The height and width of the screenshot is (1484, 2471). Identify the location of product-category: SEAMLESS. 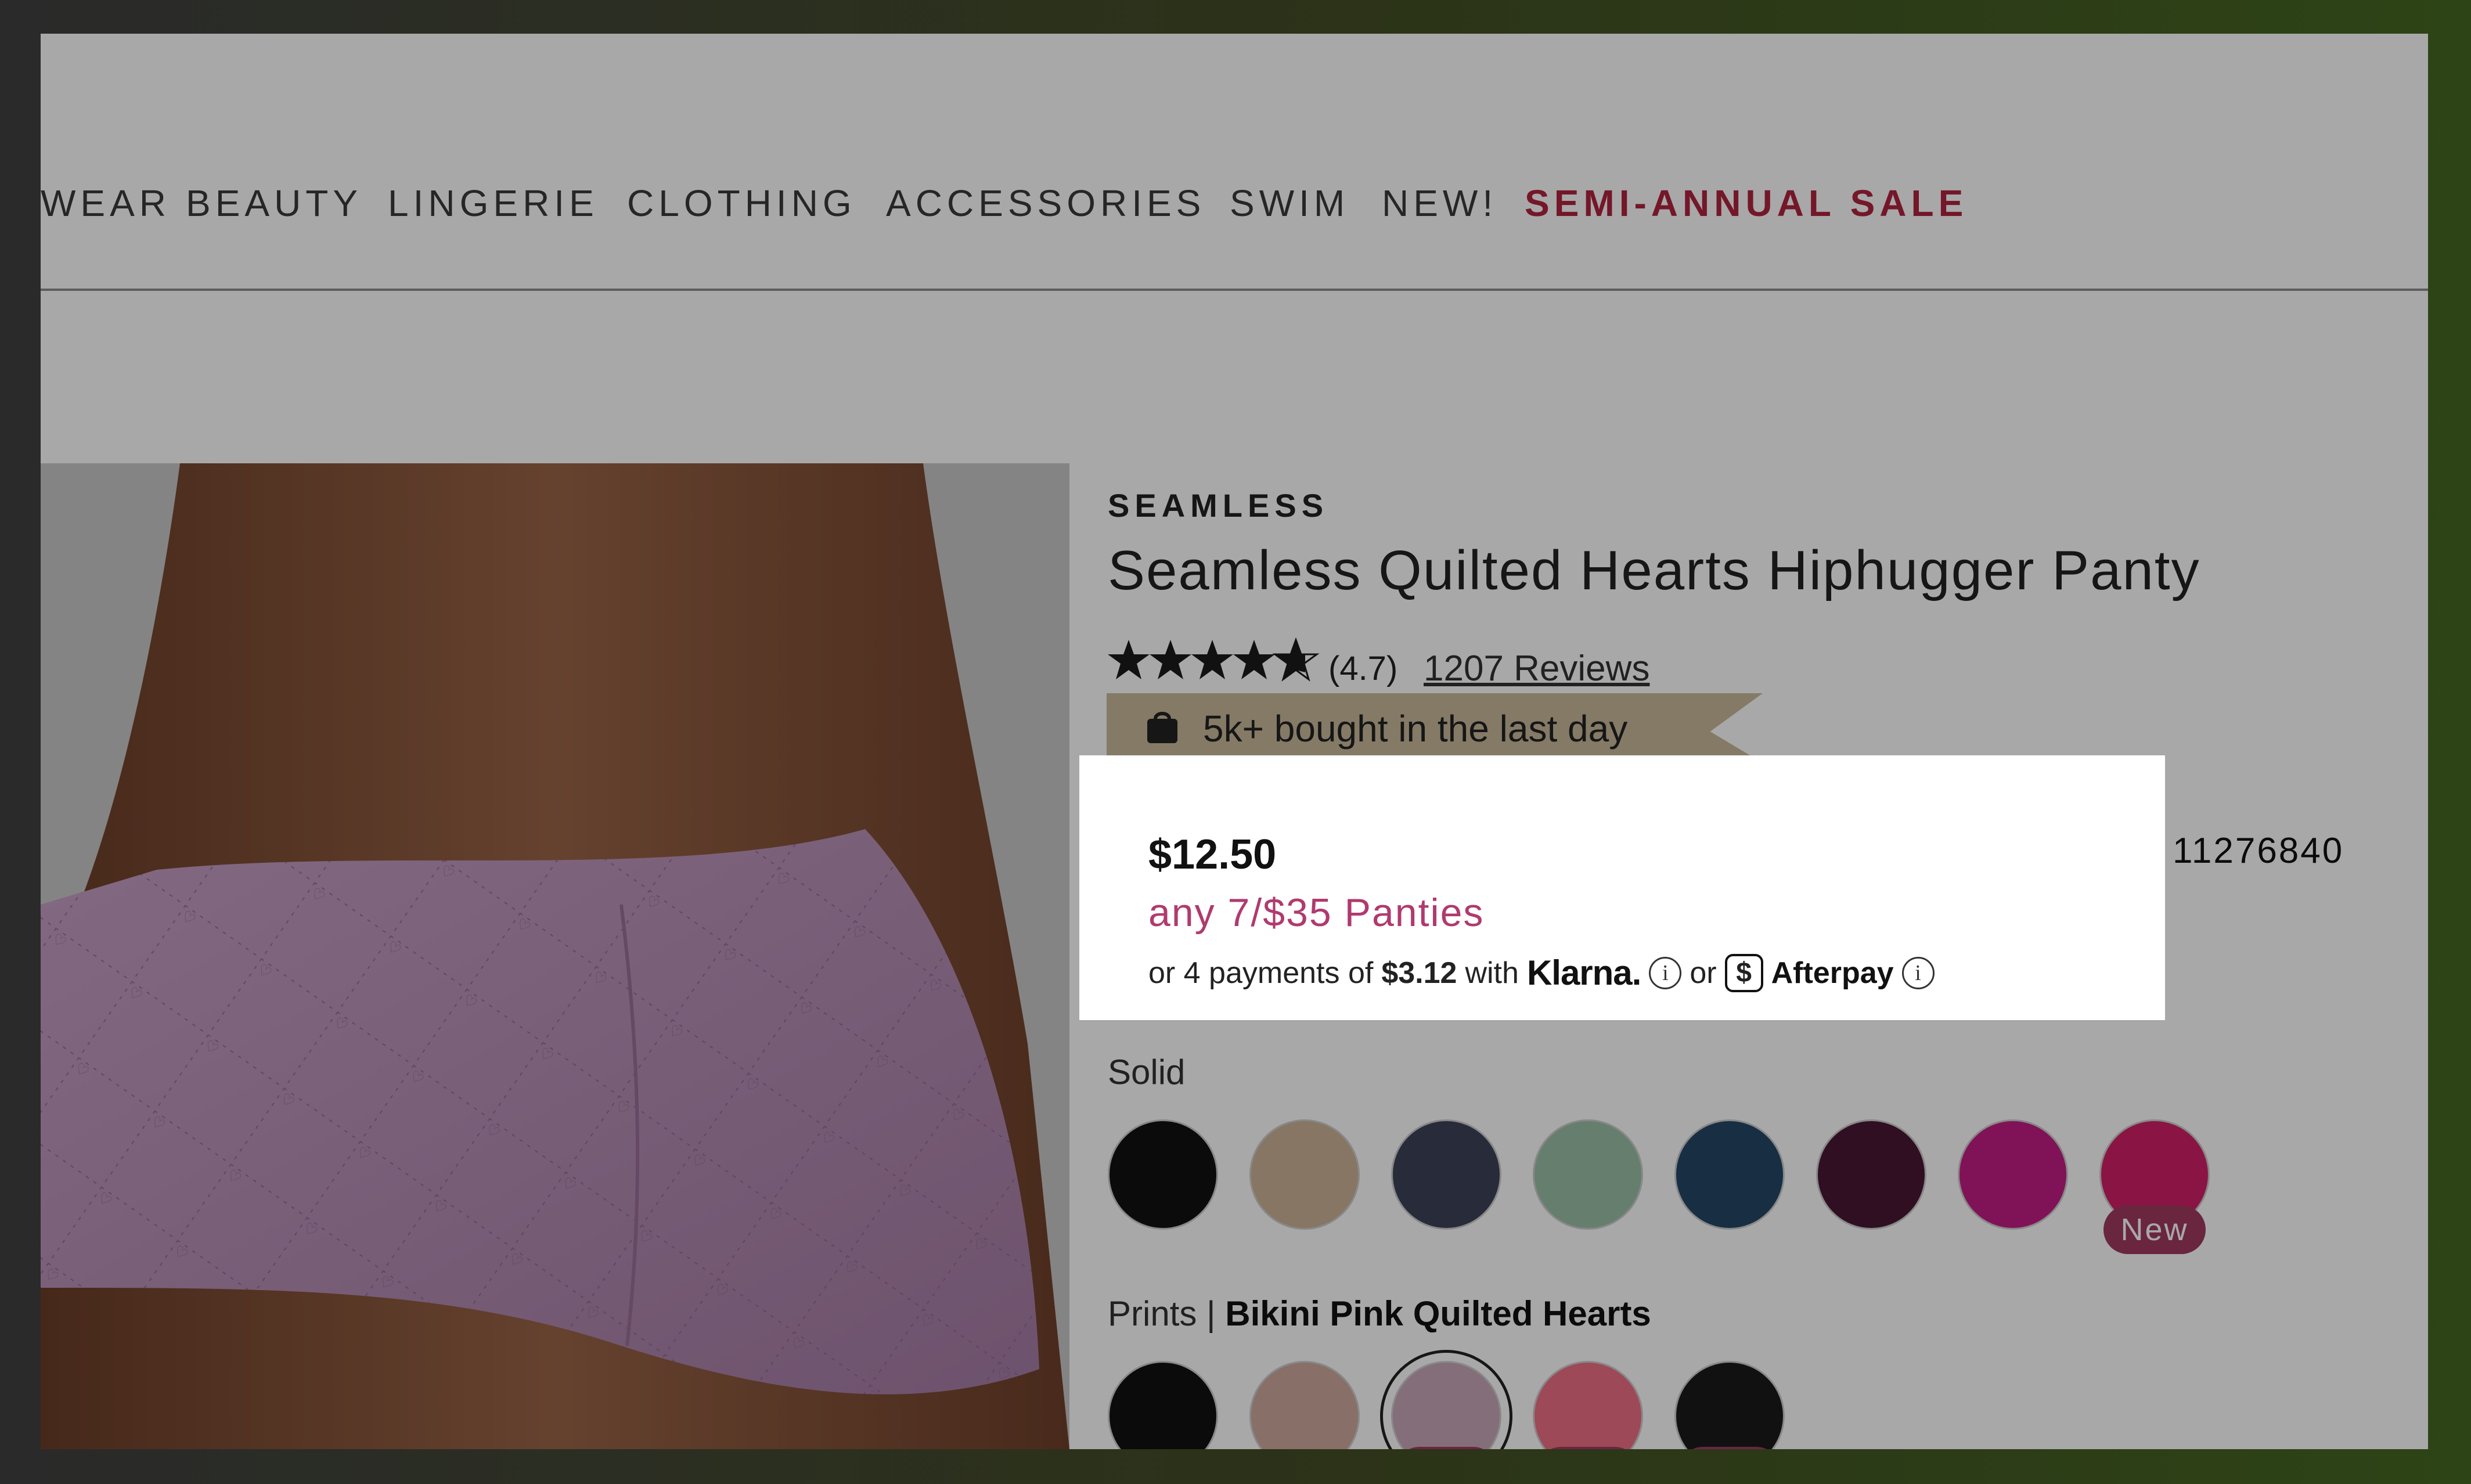
(1218, 506).